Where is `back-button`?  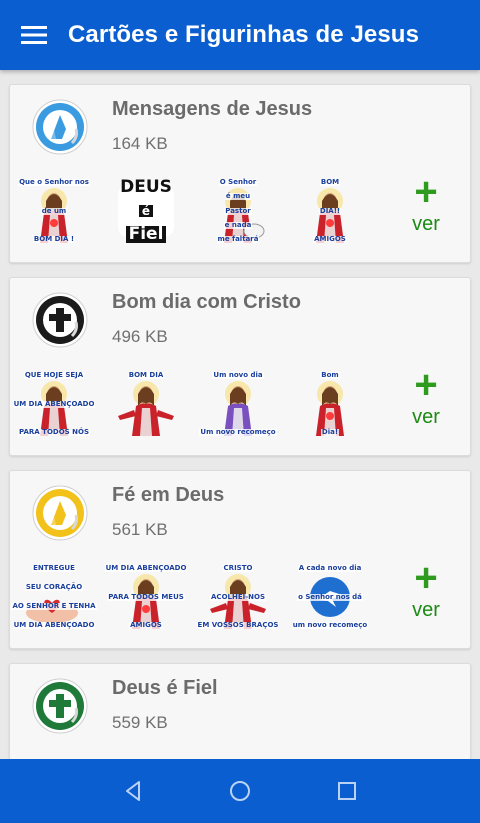
back-button is located at coordinates (133, 791).